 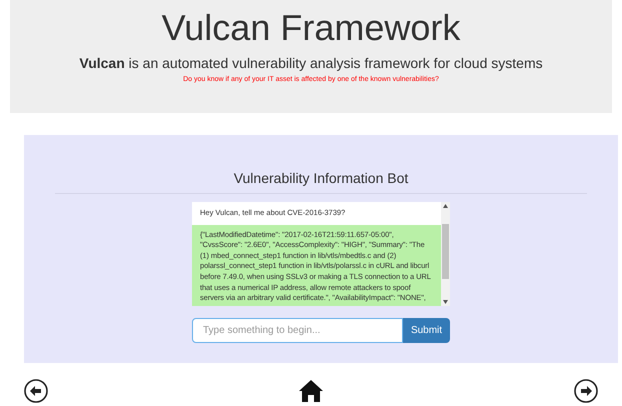 What do you see at coordinates (445, 302) in the screenshot?
I see `scroll-down-icon` at bounding box center [445, 302].